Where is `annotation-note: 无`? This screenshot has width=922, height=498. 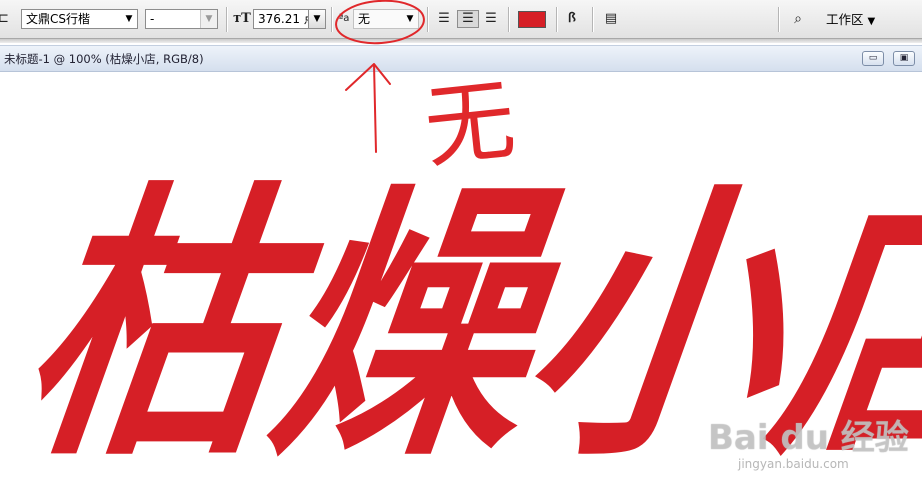
annotation-note: 无 is located at coordinates (470, 124).